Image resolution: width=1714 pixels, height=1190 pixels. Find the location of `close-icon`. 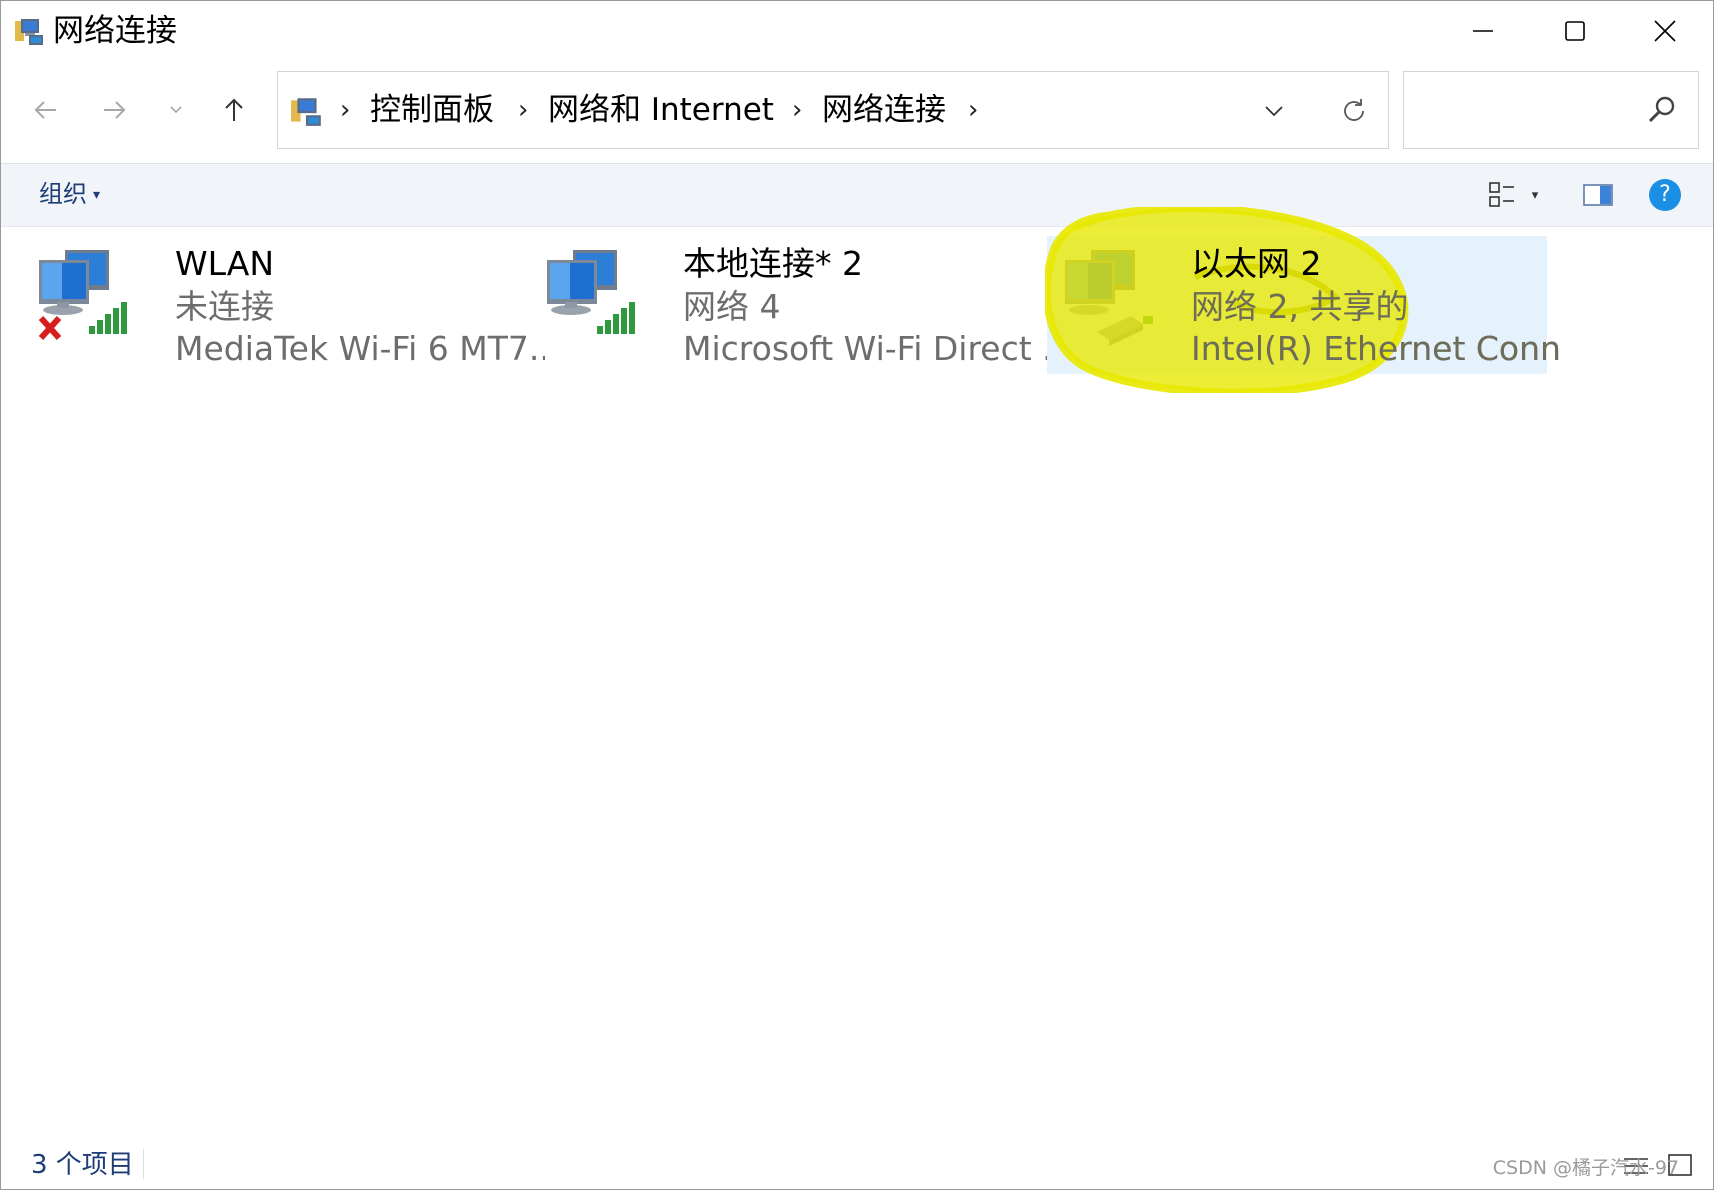

close-icon is located at coordinates (1665, 31).